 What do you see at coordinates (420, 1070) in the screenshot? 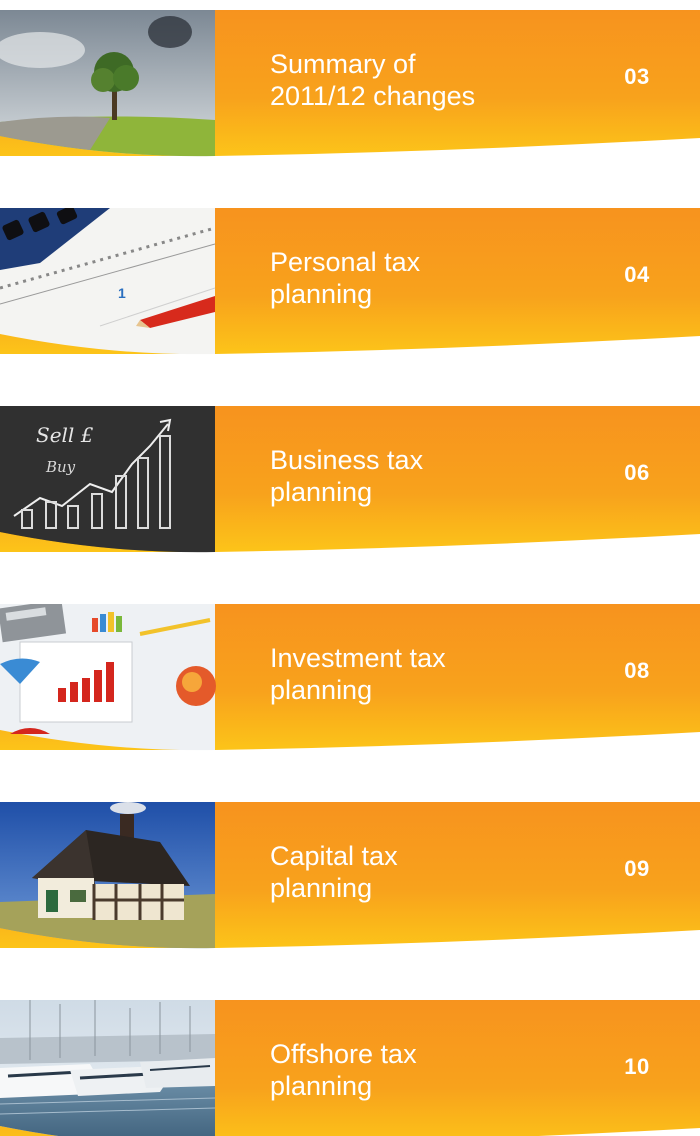
I see `entry-title: Offshore tax planning` at bounding box center [420, 1070].